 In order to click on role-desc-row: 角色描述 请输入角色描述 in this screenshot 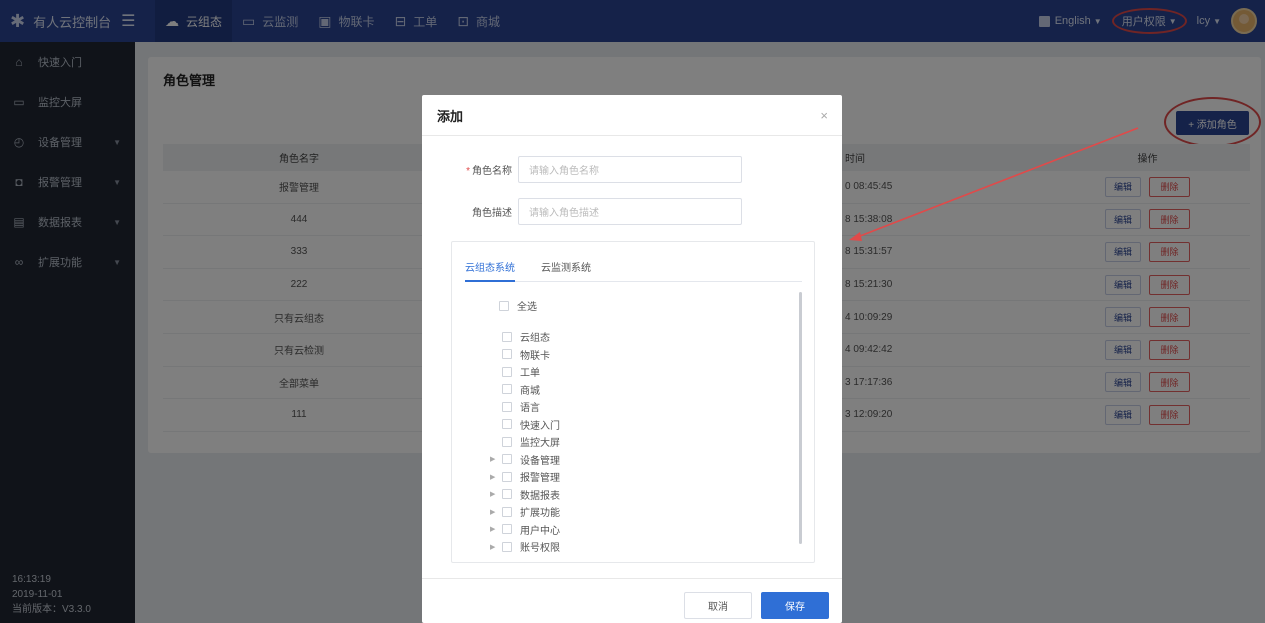, I will do `click(582, 211)`.